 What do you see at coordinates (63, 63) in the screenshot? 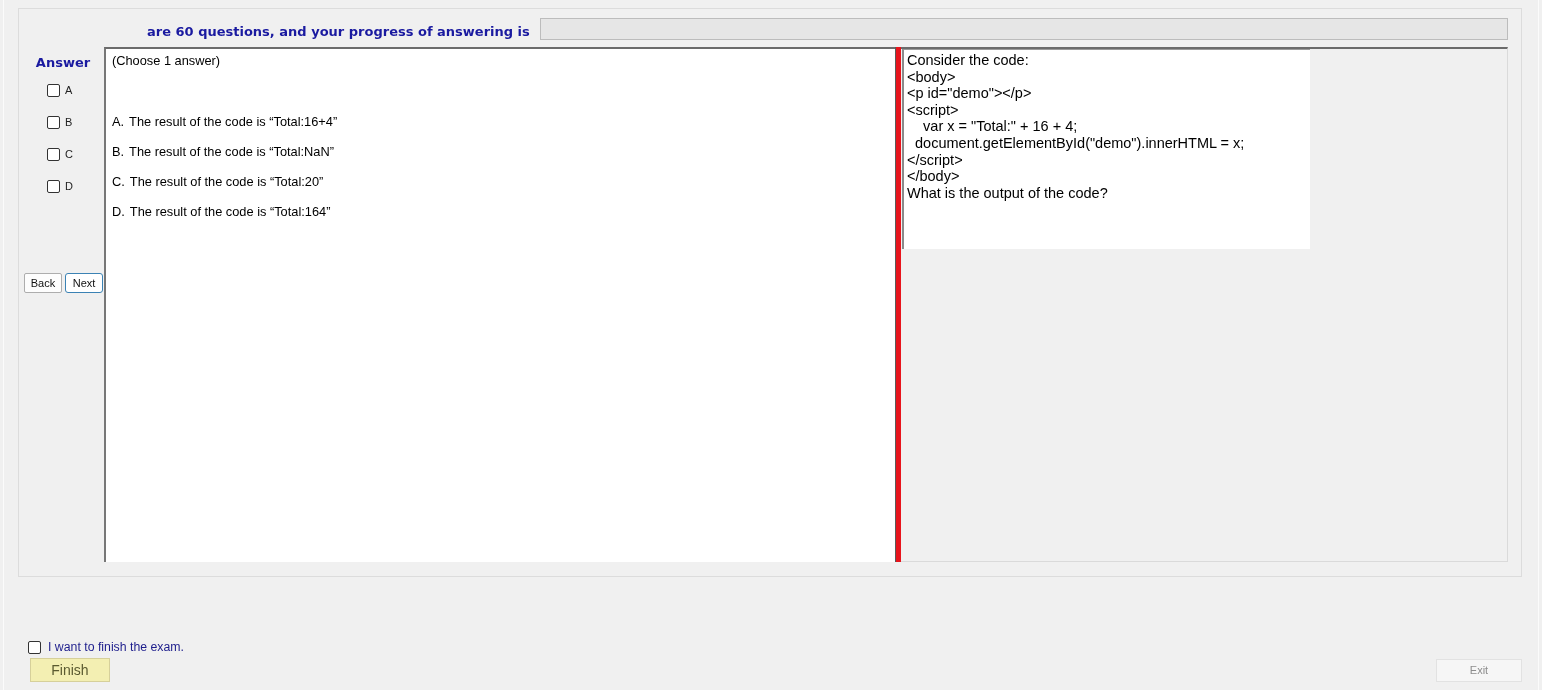
I see `answer-heading: Answer` at bounding box center [63, 63].